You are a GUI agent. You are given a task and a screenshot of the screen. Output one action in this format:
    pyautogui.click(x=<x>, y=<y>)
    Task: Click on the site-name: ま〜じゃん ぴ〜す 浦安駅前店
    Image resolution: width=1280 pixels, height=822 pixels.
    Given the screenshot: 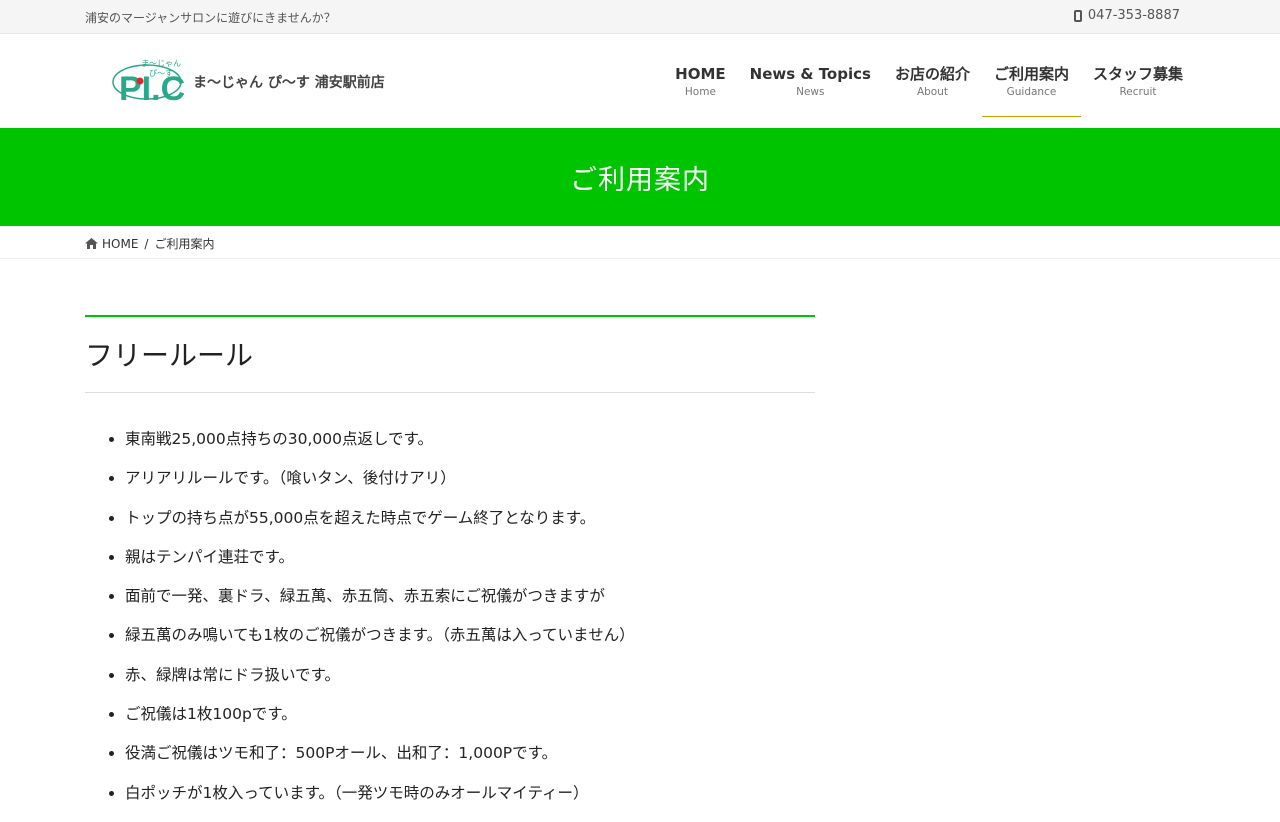 What is the action you would take?
    pyautogui.click(x=289, y=83)
    